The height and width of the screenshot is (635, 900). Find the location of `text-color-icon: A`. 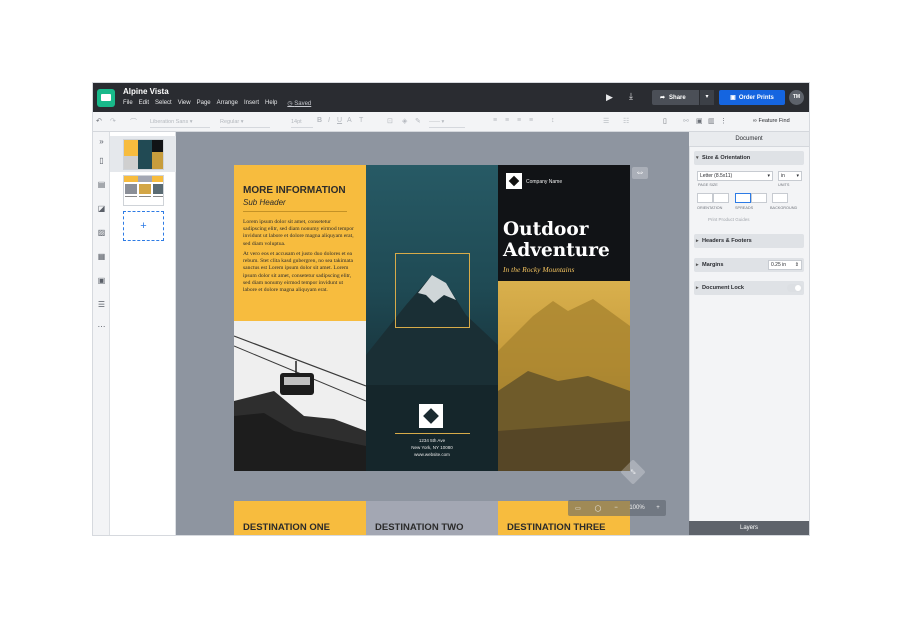

text-color-icon: A is located at coordinates (349, 120).